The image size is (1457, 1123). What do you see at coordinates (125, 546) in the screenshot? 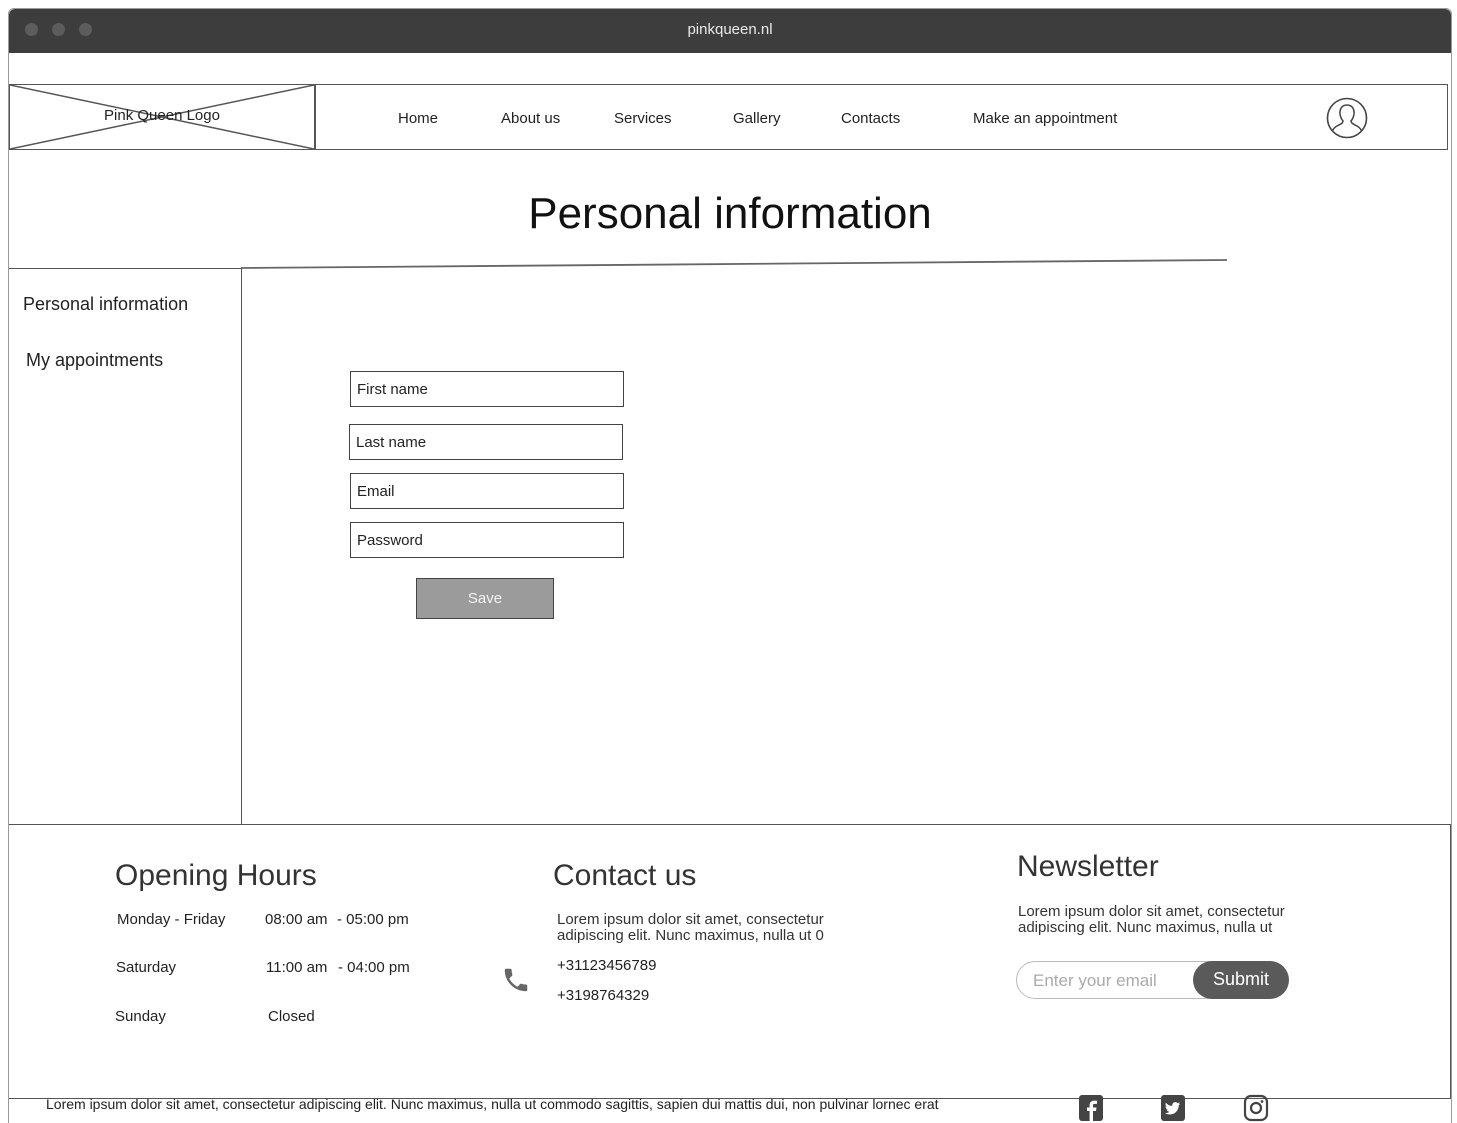
I see `profile-sidebar: Personal information My appointments` at bounding box center [125, 546].